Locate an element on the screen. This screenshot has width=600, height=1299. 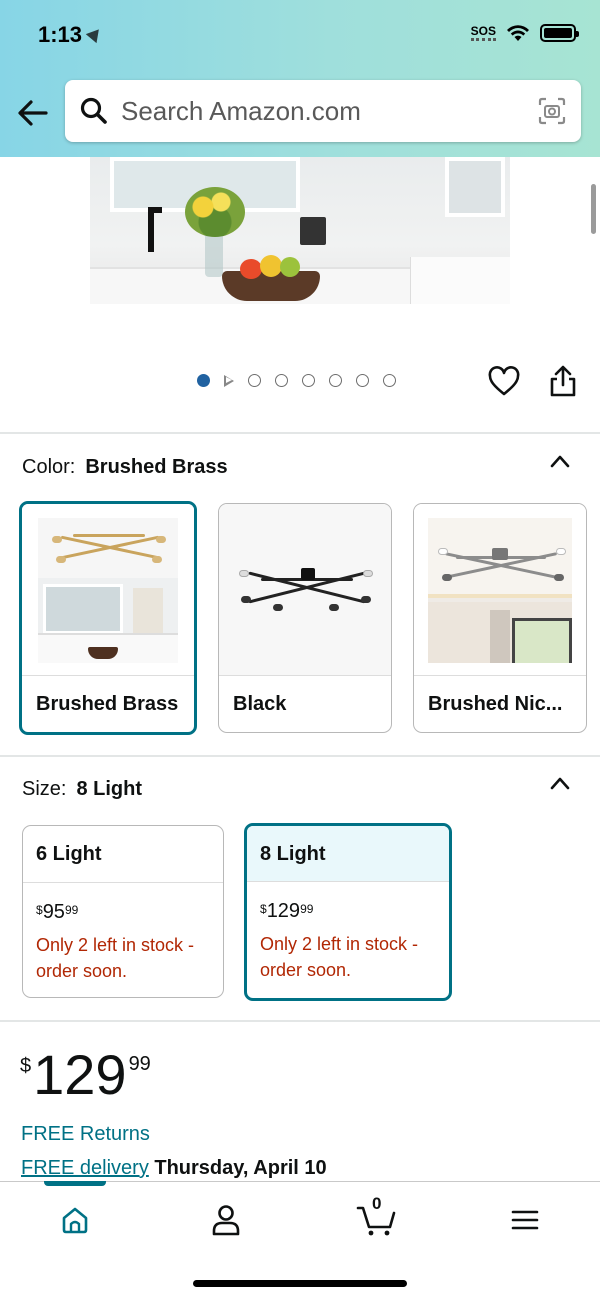
size-option-label: 8 Light is located at coordinates (348, 854).